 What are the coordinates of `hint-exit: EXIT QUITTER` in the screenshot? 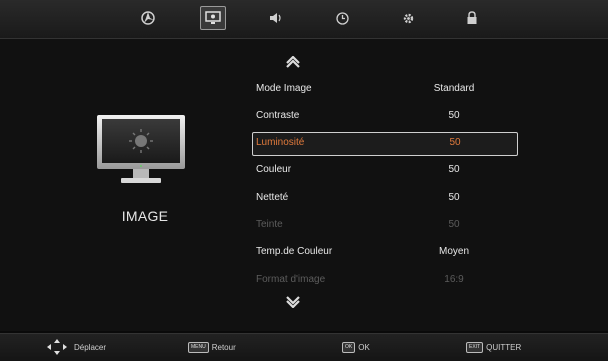 It's located at (493, 347).